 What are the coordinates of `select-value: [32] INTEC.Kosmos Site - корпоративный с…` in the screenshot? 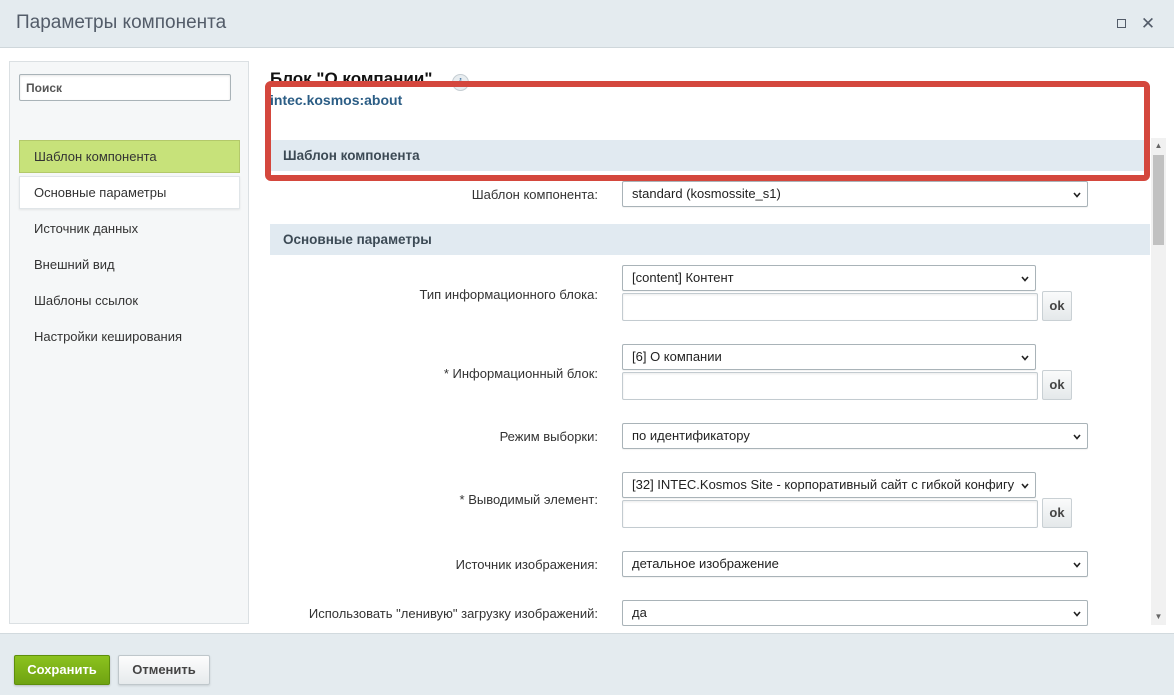 It's located at (823, 484).